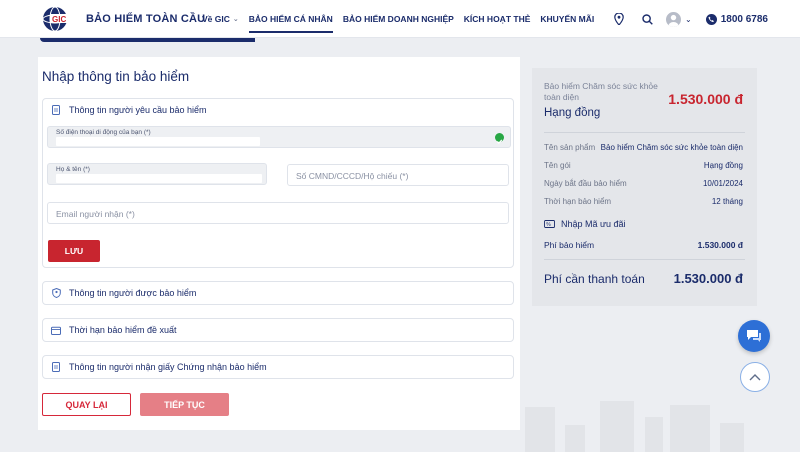 The height and width of the screenshot is (452, 800). Describe the element at coordinates (578, 201) in the screenshot. I see `row-label: Thời hạn bảo hiểm` at that location.